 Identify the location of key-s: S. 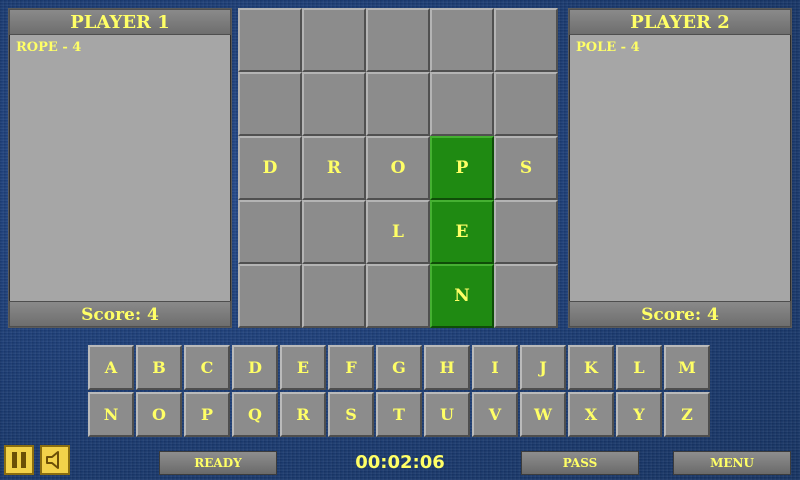
(351, 414).